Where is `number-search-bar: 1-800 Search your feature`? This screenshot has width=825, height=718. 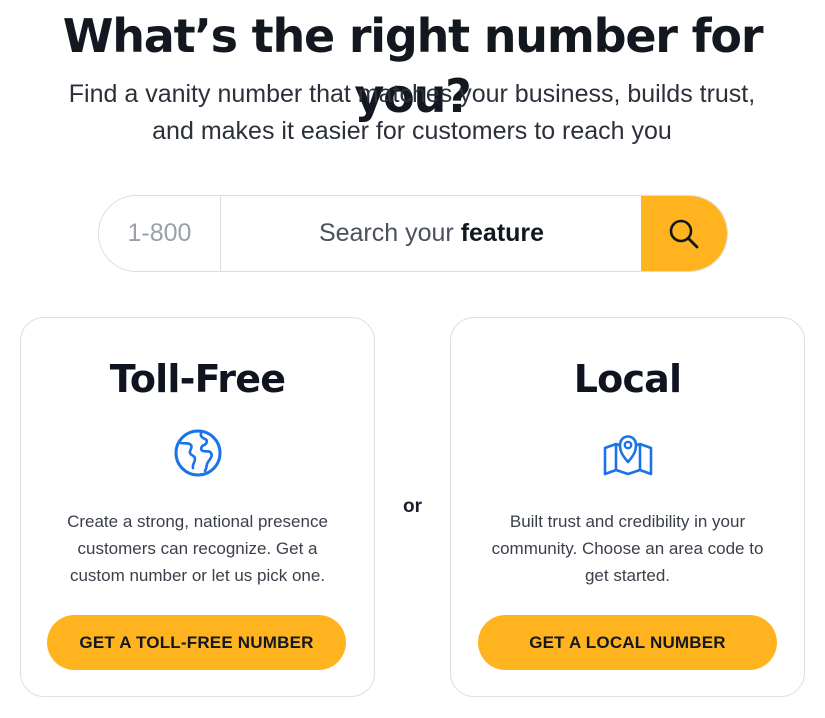
number-search-bar: 1-800 Search your feature is located at coordinates (413, 233).